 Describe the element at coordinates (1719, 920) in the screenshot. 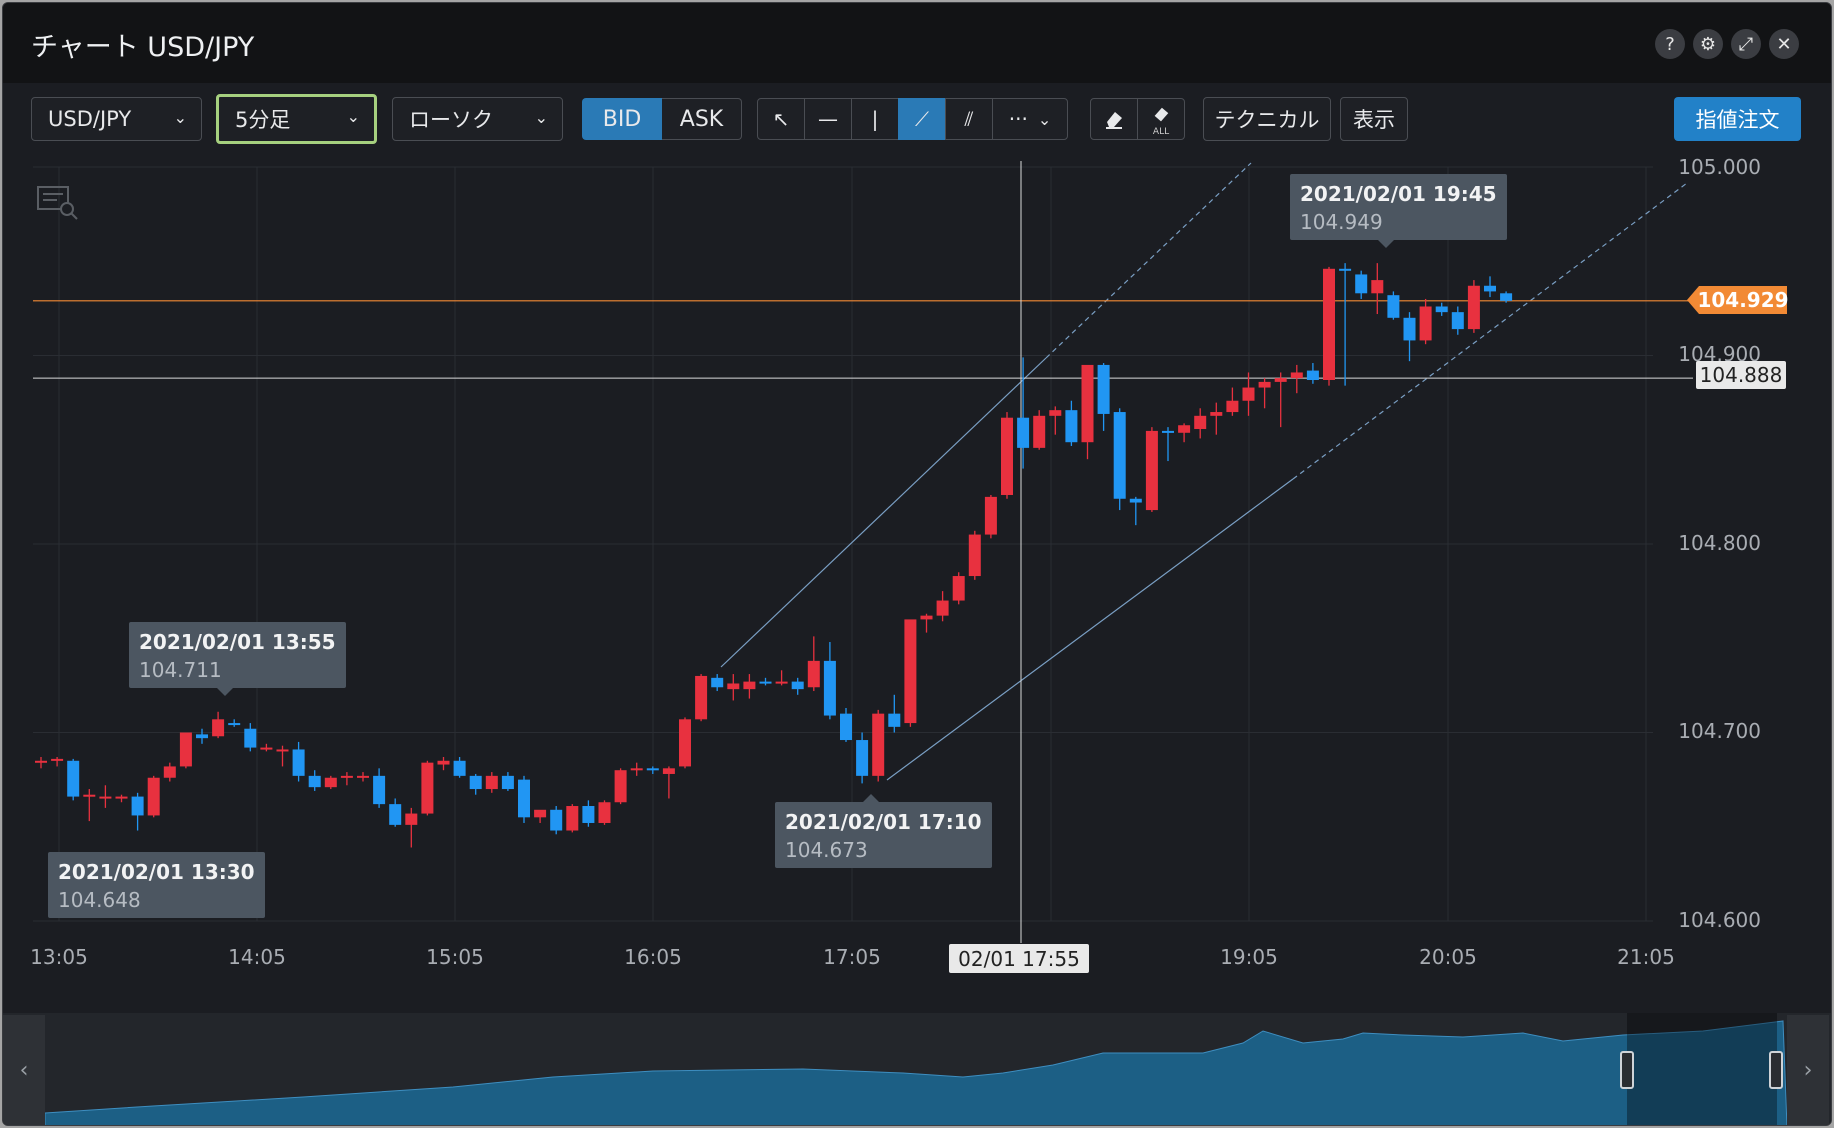

I see `y-tick-label: 104.600` at that location.